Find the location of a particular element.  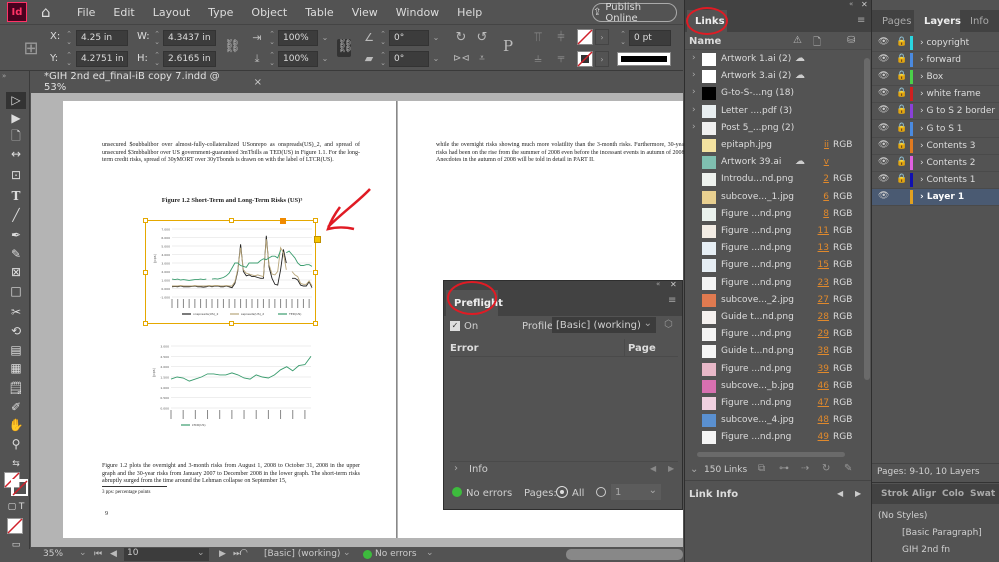

rotate-clockwise-icon: ↻ is located at coordinates (461, 38).